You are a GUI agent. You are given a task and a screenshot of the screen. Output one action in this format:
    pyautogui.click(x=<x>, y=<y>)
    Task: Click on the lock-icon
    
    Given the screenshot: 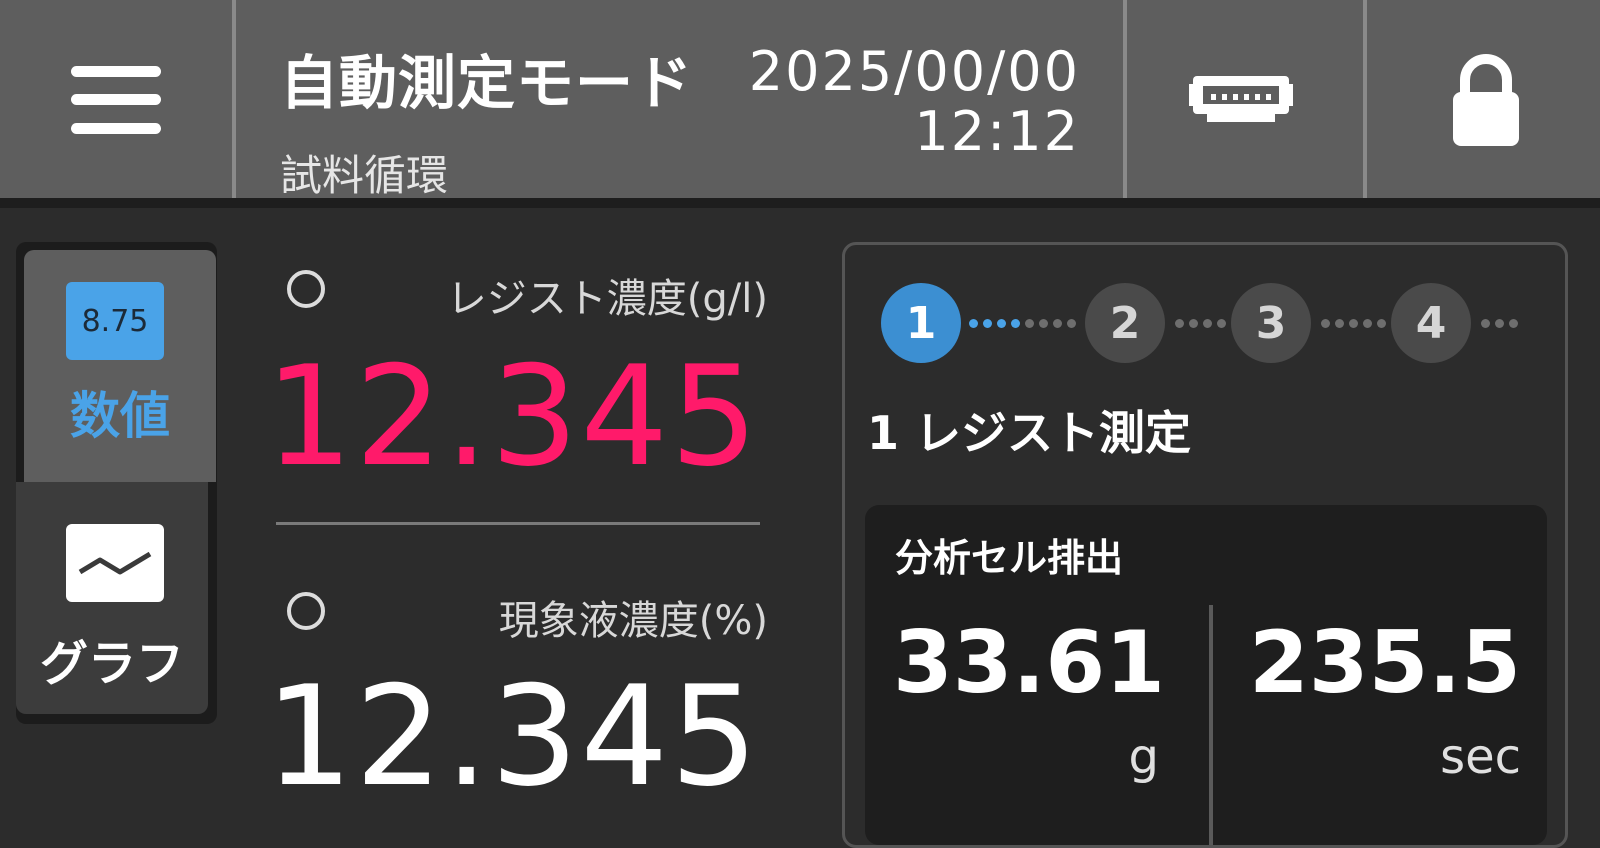 What is the action you would take?
    pyautogui.click(x=1486, y=100)
    